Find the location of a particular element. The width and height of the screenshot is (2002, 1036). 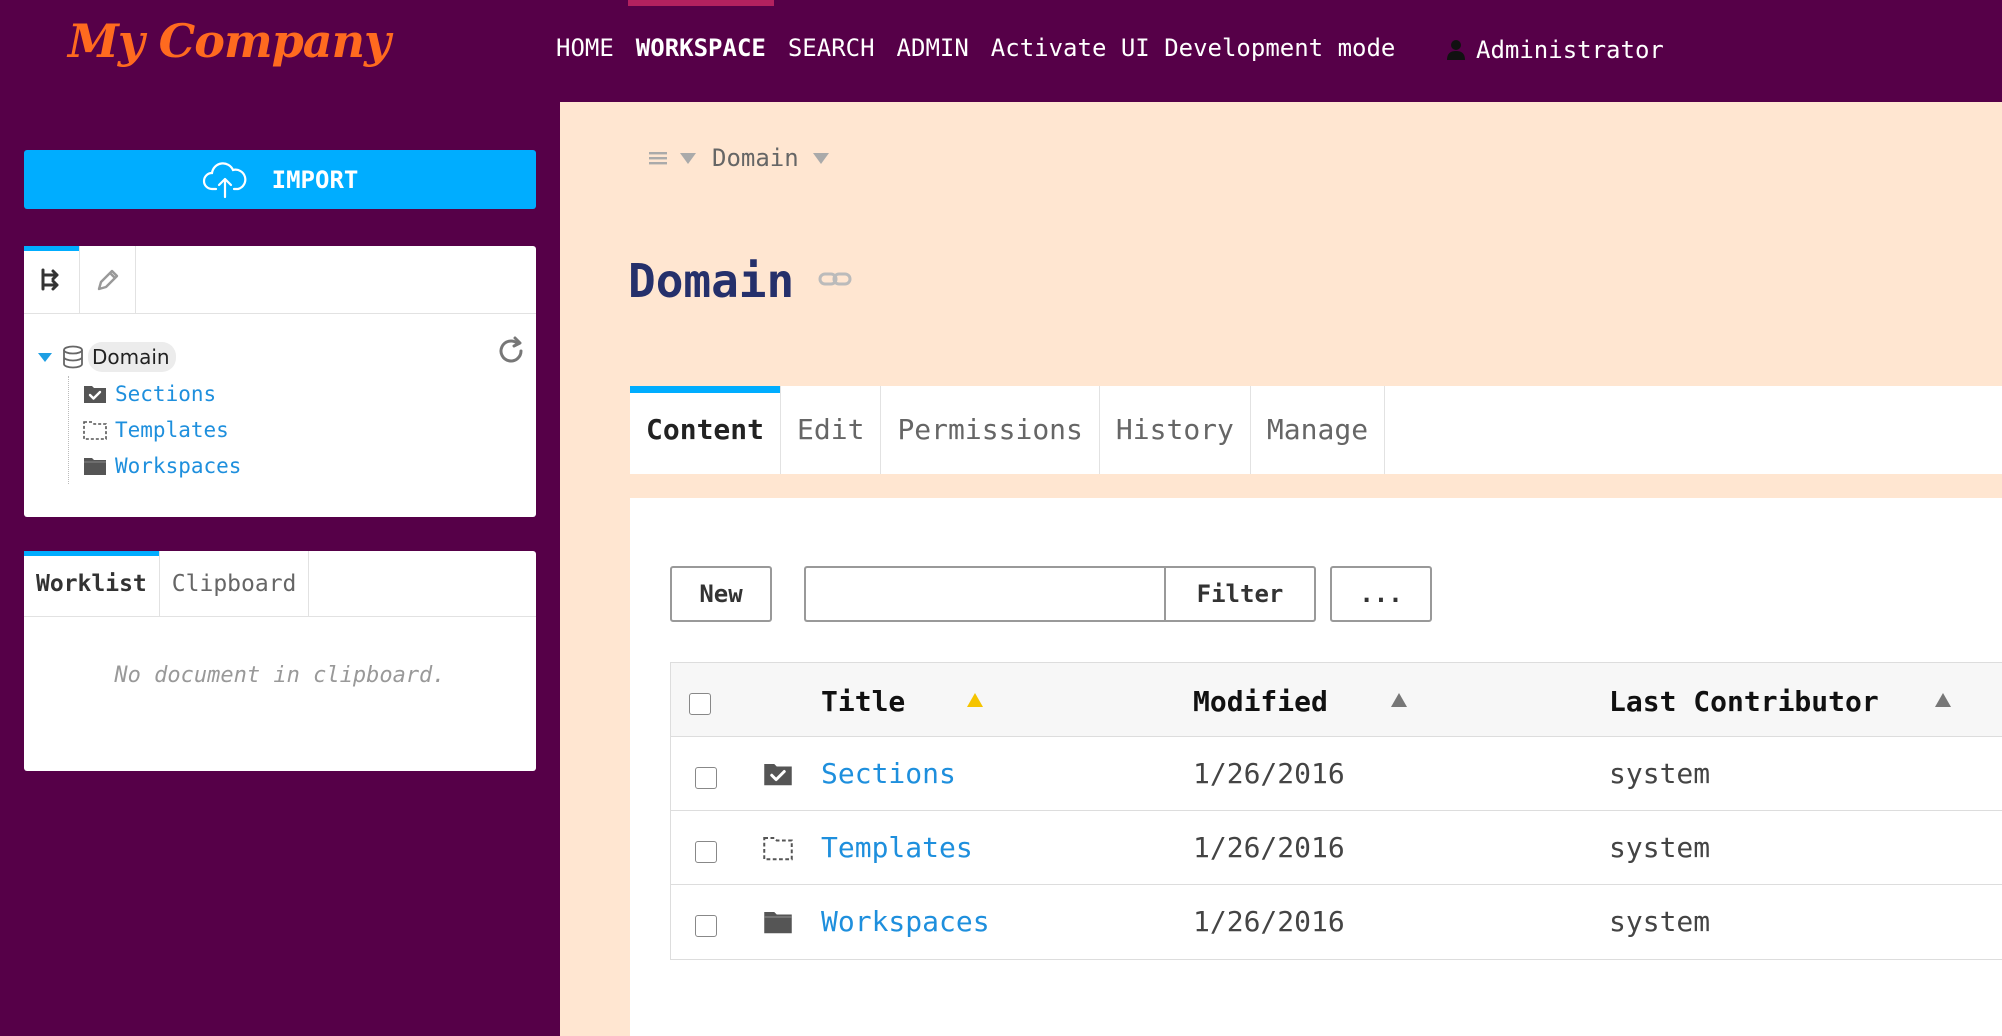

table-row: Templates 1/26/2016 system is located at coordinates (1336, 848).